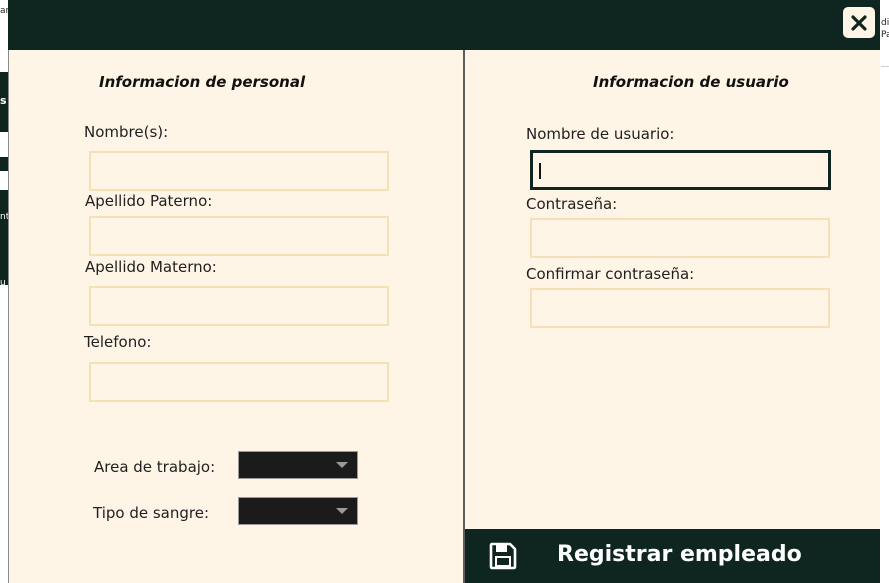  What do you see at coordinates (149, 201) in the screenshot?
I see `apellido-paterno-label: Apellido Paterno:` at bounding box center [149, 201].